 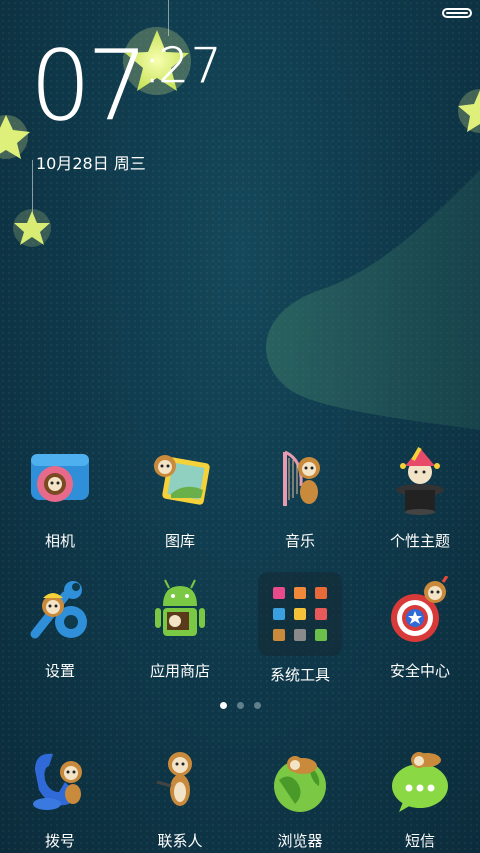 I want to click on app-label: 设置, so click(x=59, y=671).